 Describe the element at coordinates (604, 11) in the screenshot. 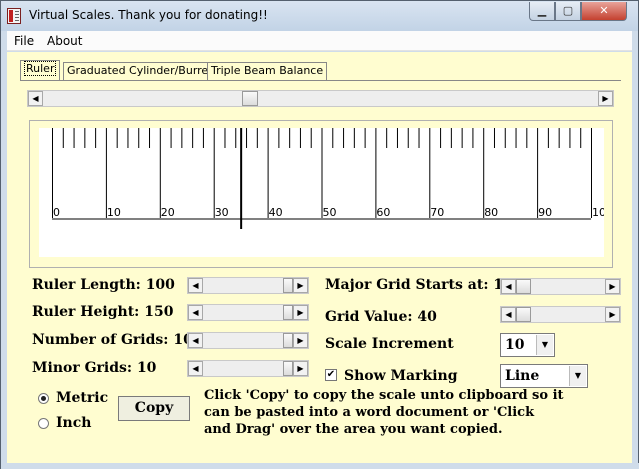

I see `close-button: ✕` at that location.